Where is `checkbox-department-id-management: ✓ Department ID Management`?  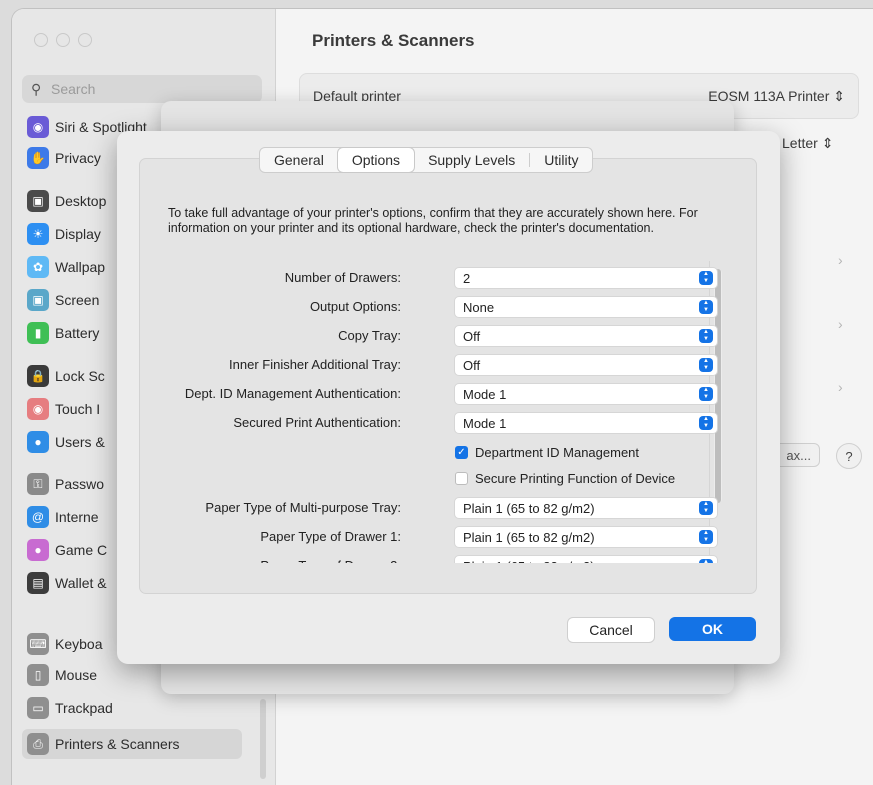
checkbox-department-id-management: ✓ Department ID Management is located at coordinates (547, 452).